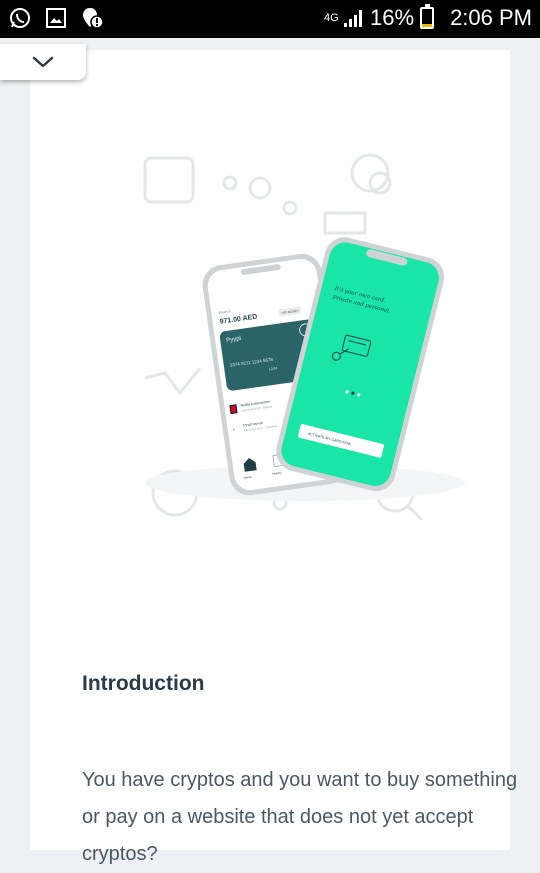 The image size is (540, 873). What do you see at coordinates (270, 19) in the screenshot?
I see `status-bar: 4G 16% 2:06 PM` at bounding box center [270, 19].